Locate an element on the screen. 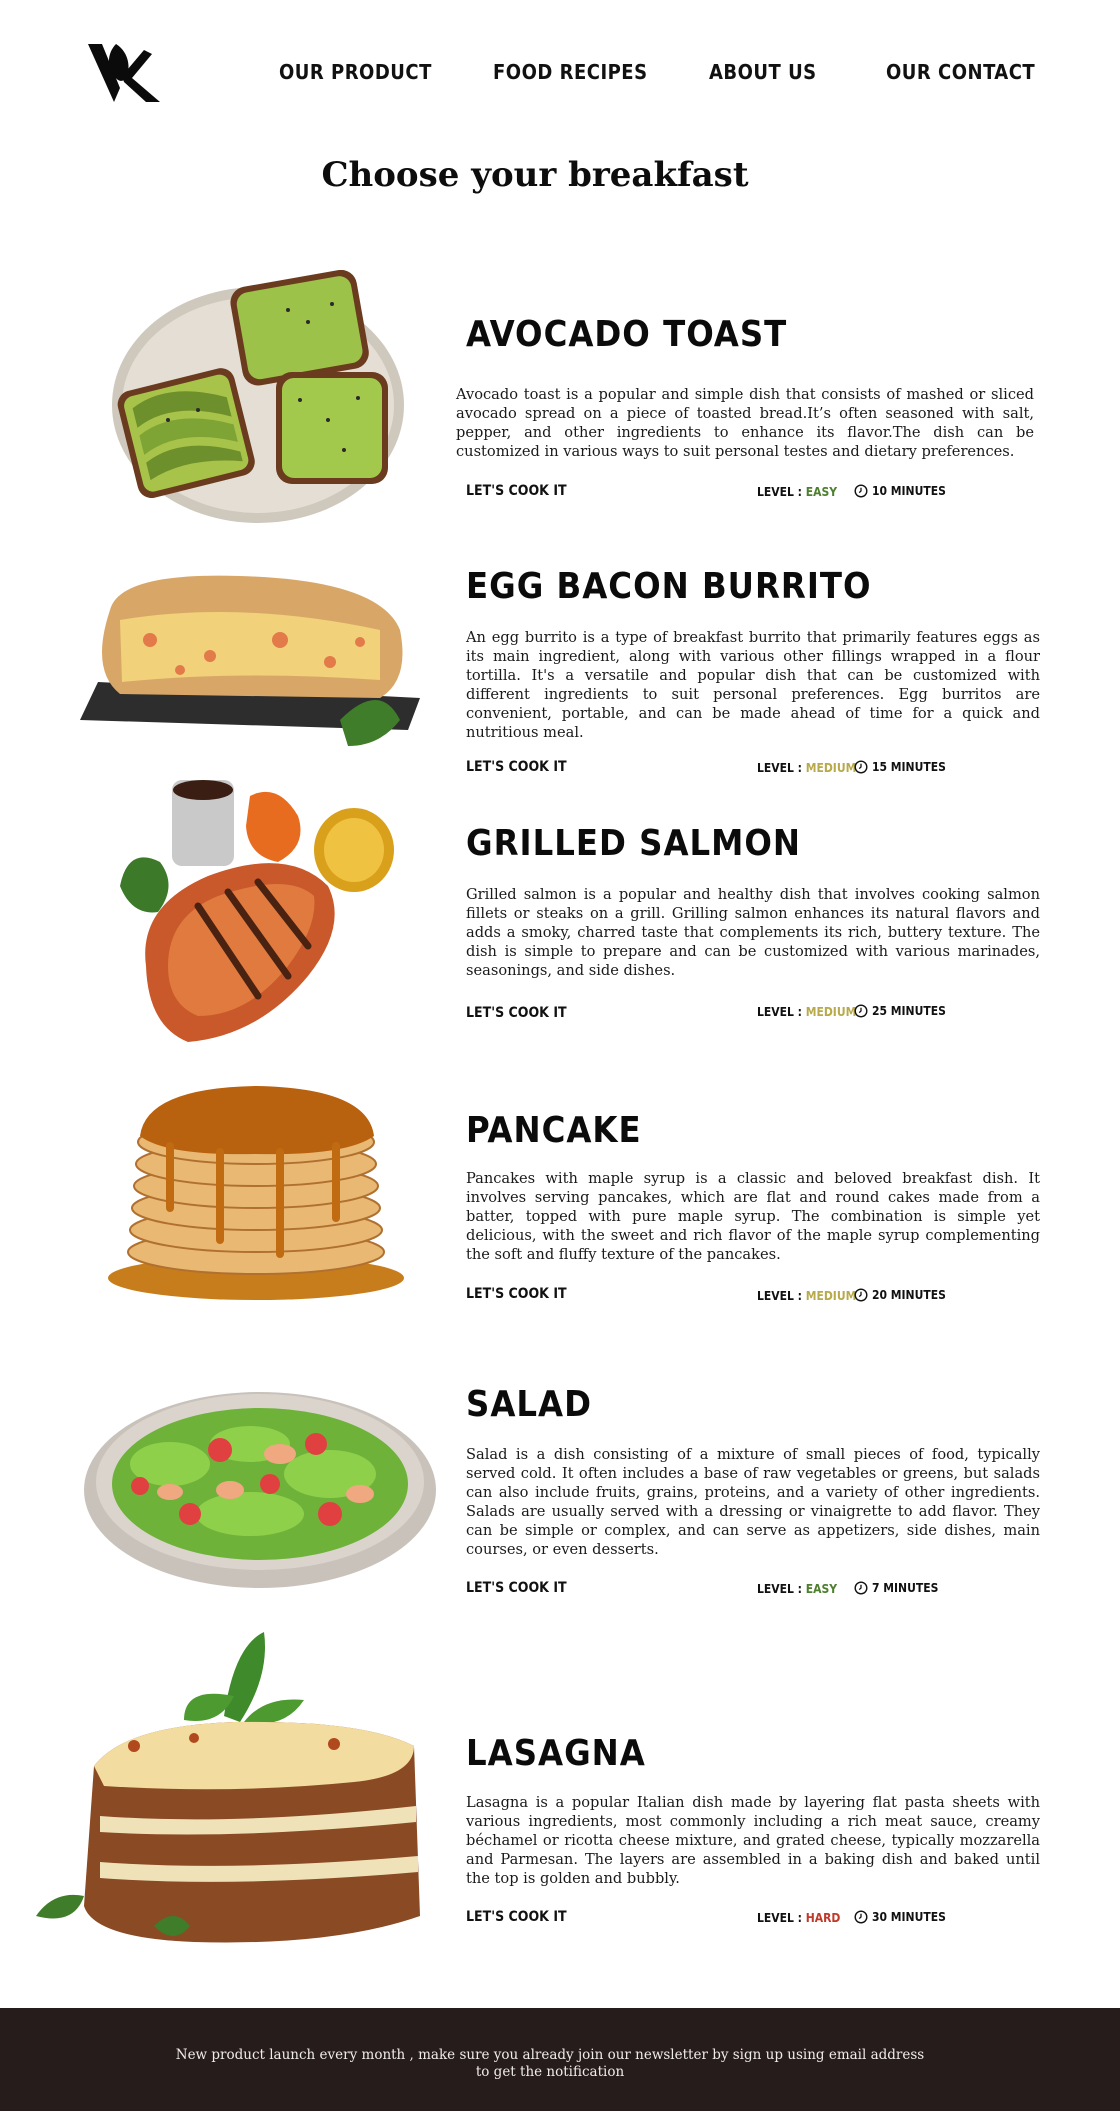 The width and height of the screenshot is (1120, 2111). cook-time-value: 20 MINUTES is located at coordinates (909, 1295).